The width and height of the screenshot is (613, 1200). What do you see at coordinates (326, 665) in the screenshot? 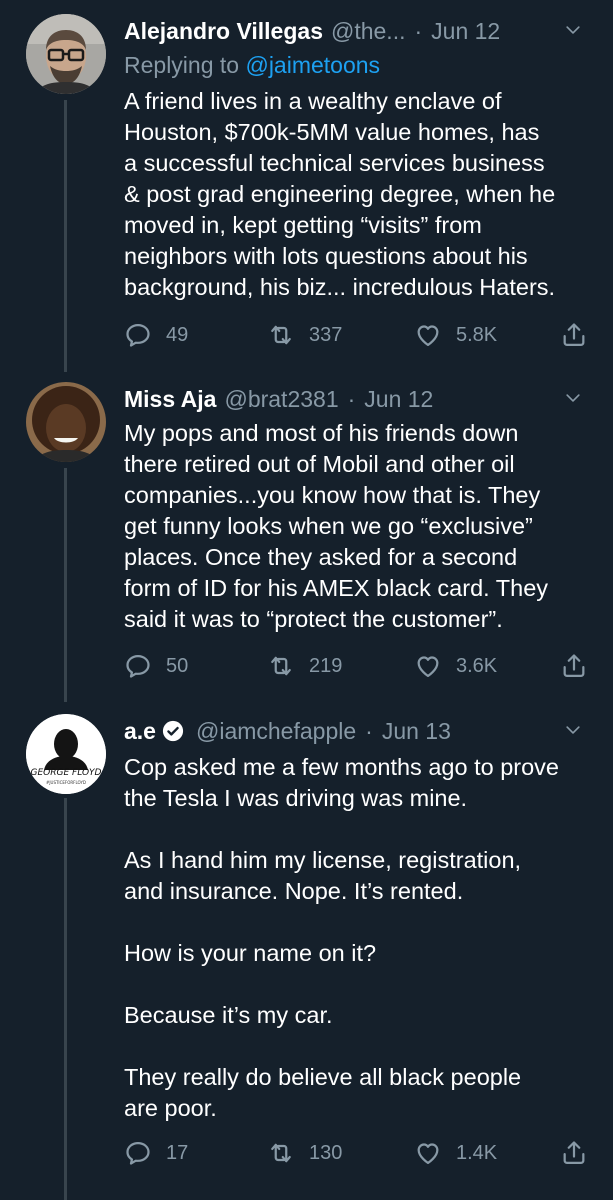
I see `retweet-count: 219` at bounding box center [326, 665].